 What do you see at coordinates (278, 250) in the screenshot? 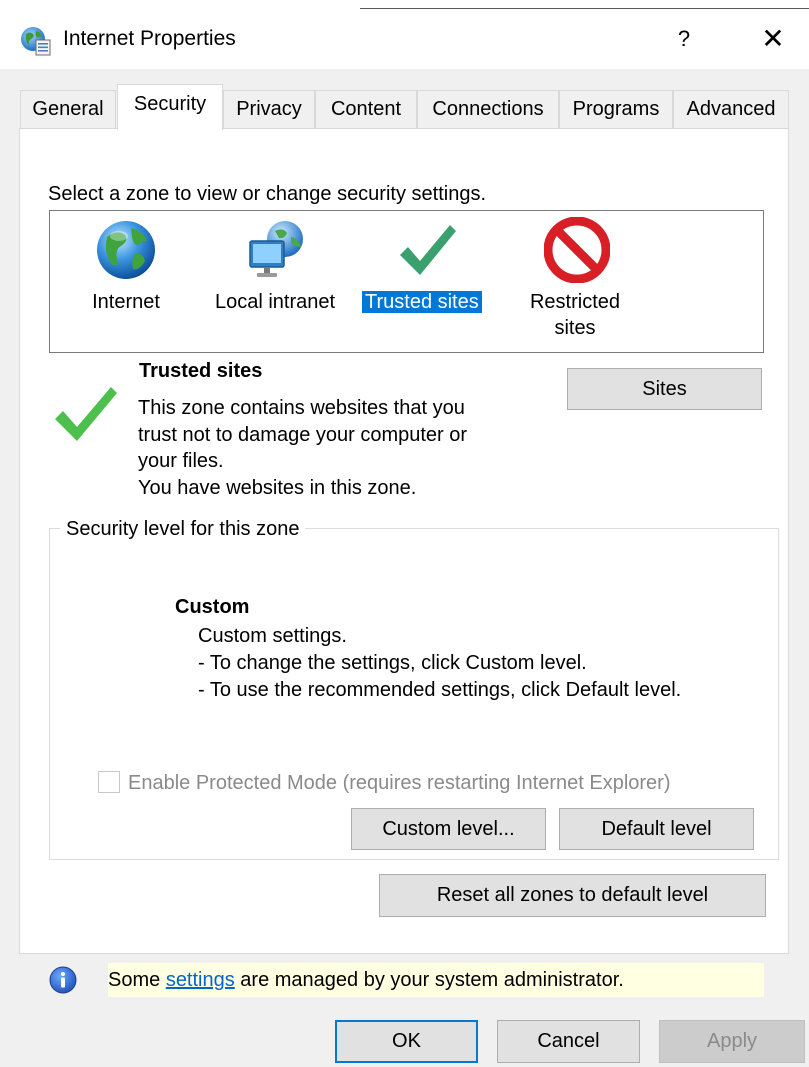
I see `local-intranet-icon` at bounding box center [278, 250].